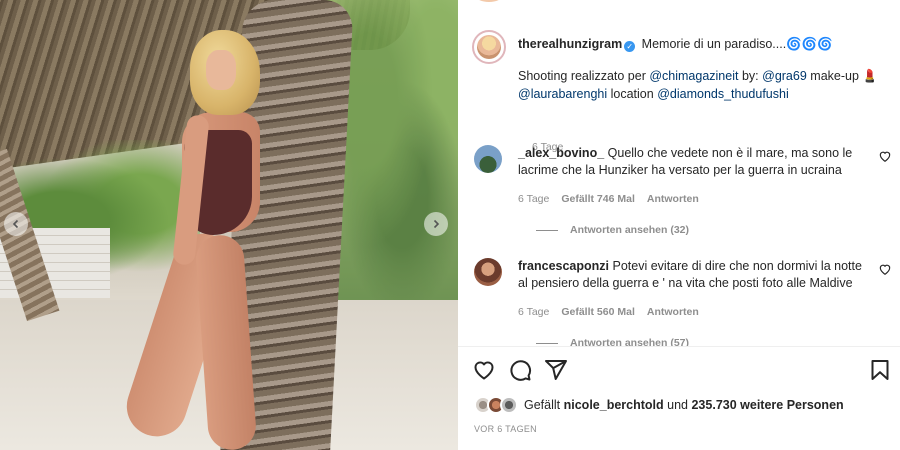 This screenshot has height=450, width=900. What do you see at coordinates (598, 312) in the screenshot?
I see `comment-like-count: Gefällt 560 Mal` at bounding box center [598, 312].